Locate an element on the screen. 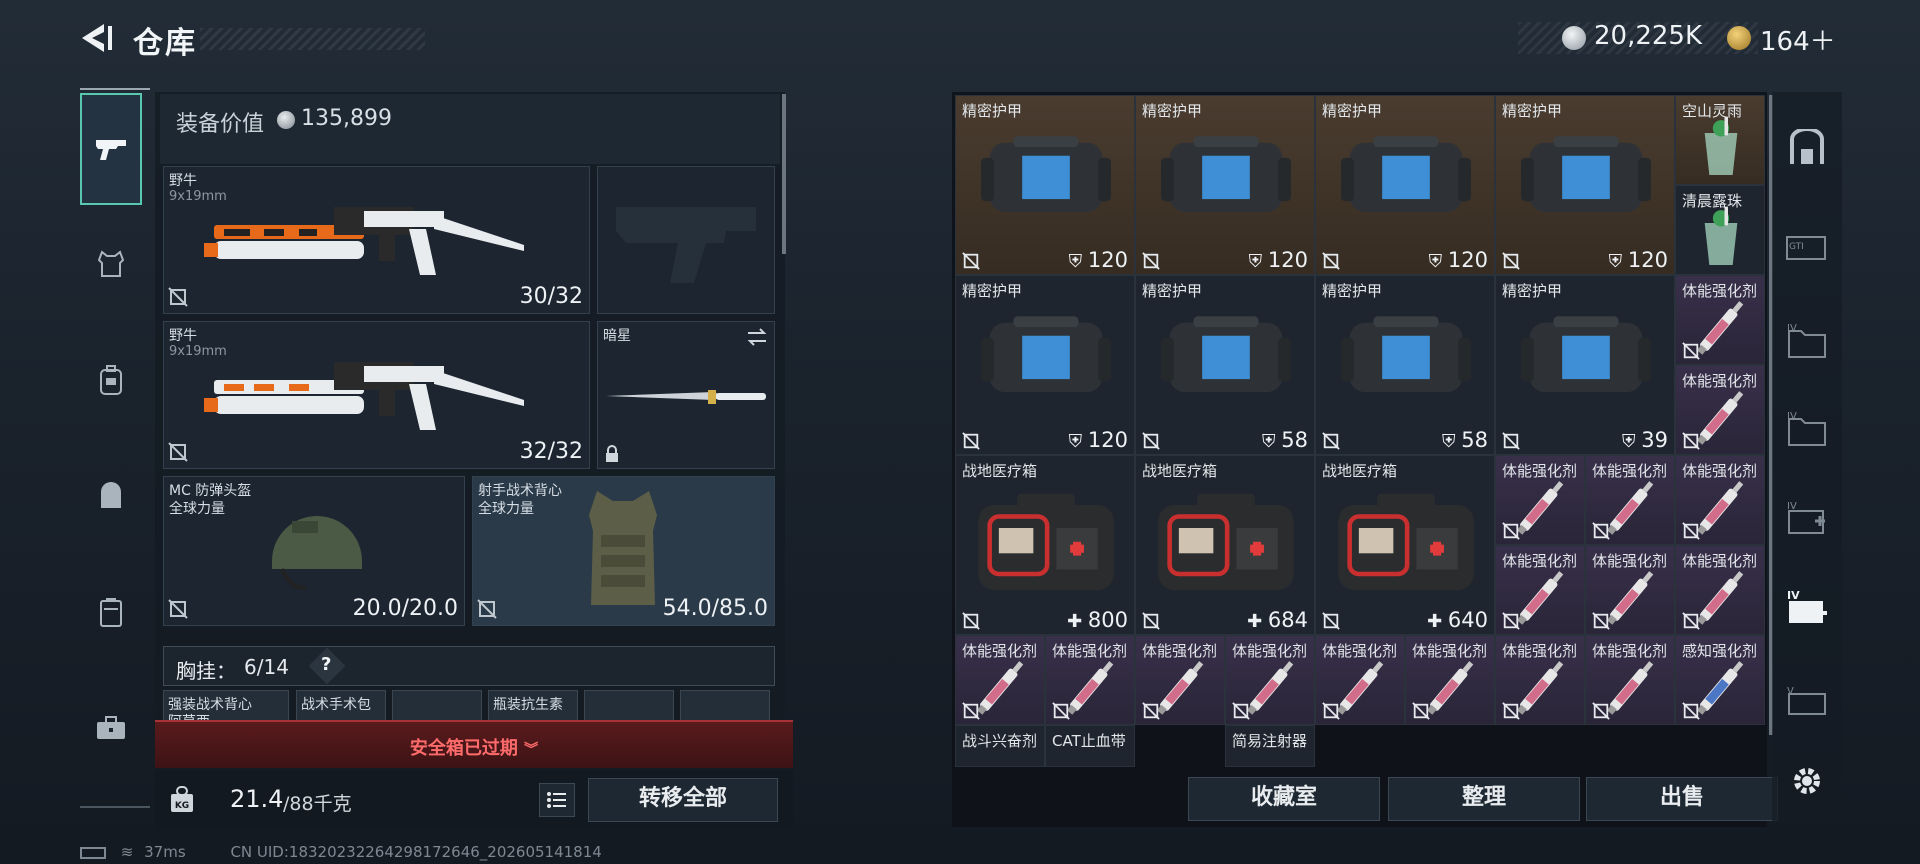 The height and width of the screenshot is (864, 1920). collection-room-button: 收藏室 is located at coordinates (1284, 799).